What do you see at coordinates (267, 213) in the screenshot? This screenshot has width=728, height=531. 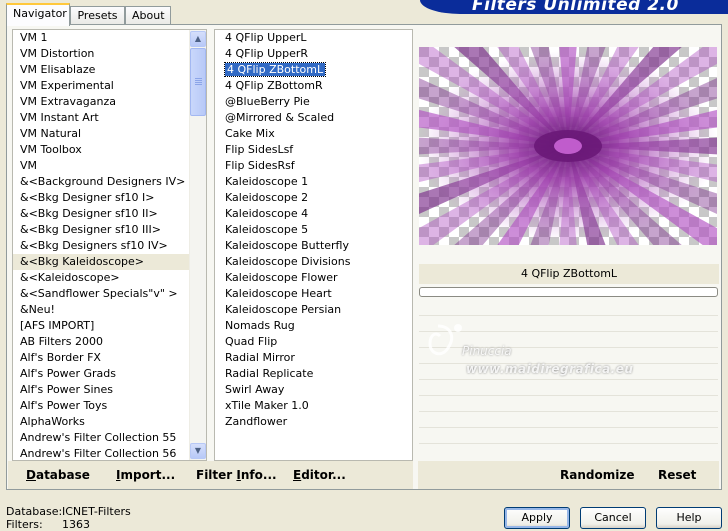 I see `filter-item-label: Kaleidoscope 4` at bounding box center [267, 213].